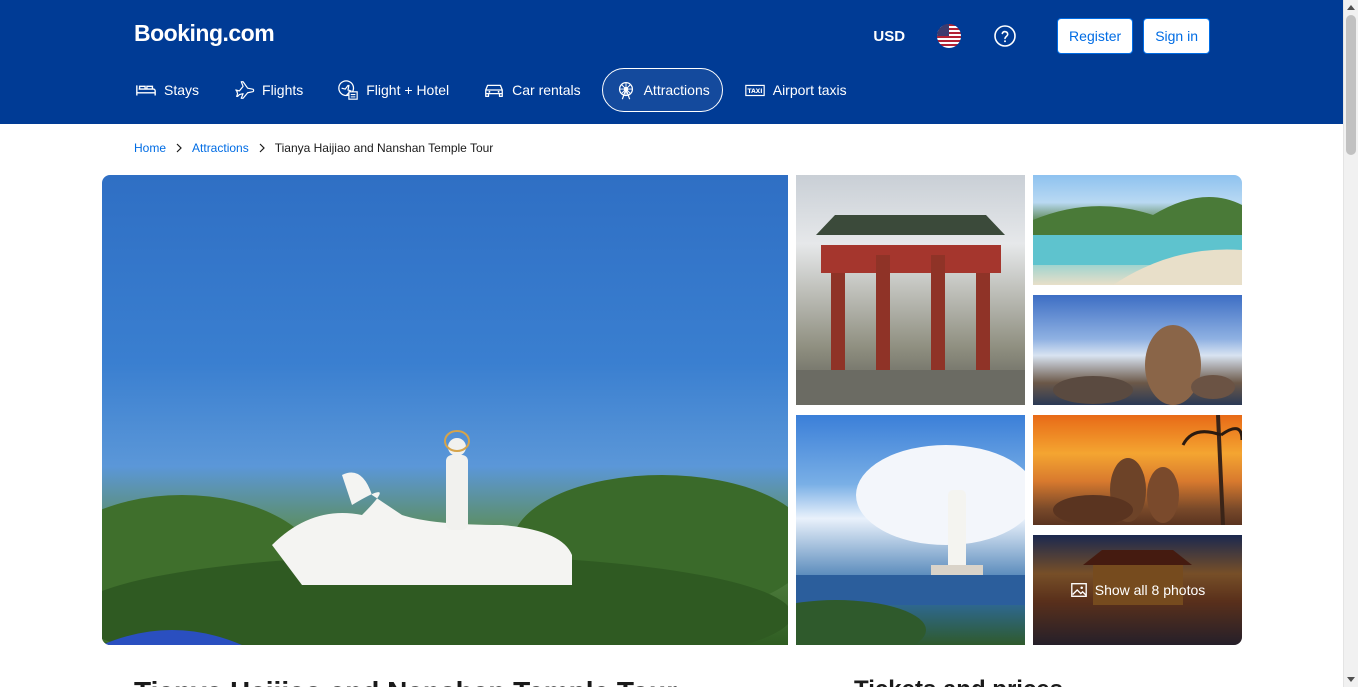  Describe the element at coordinates (1095, 36) in the screenshot. I see `register-button: Register` at that location.